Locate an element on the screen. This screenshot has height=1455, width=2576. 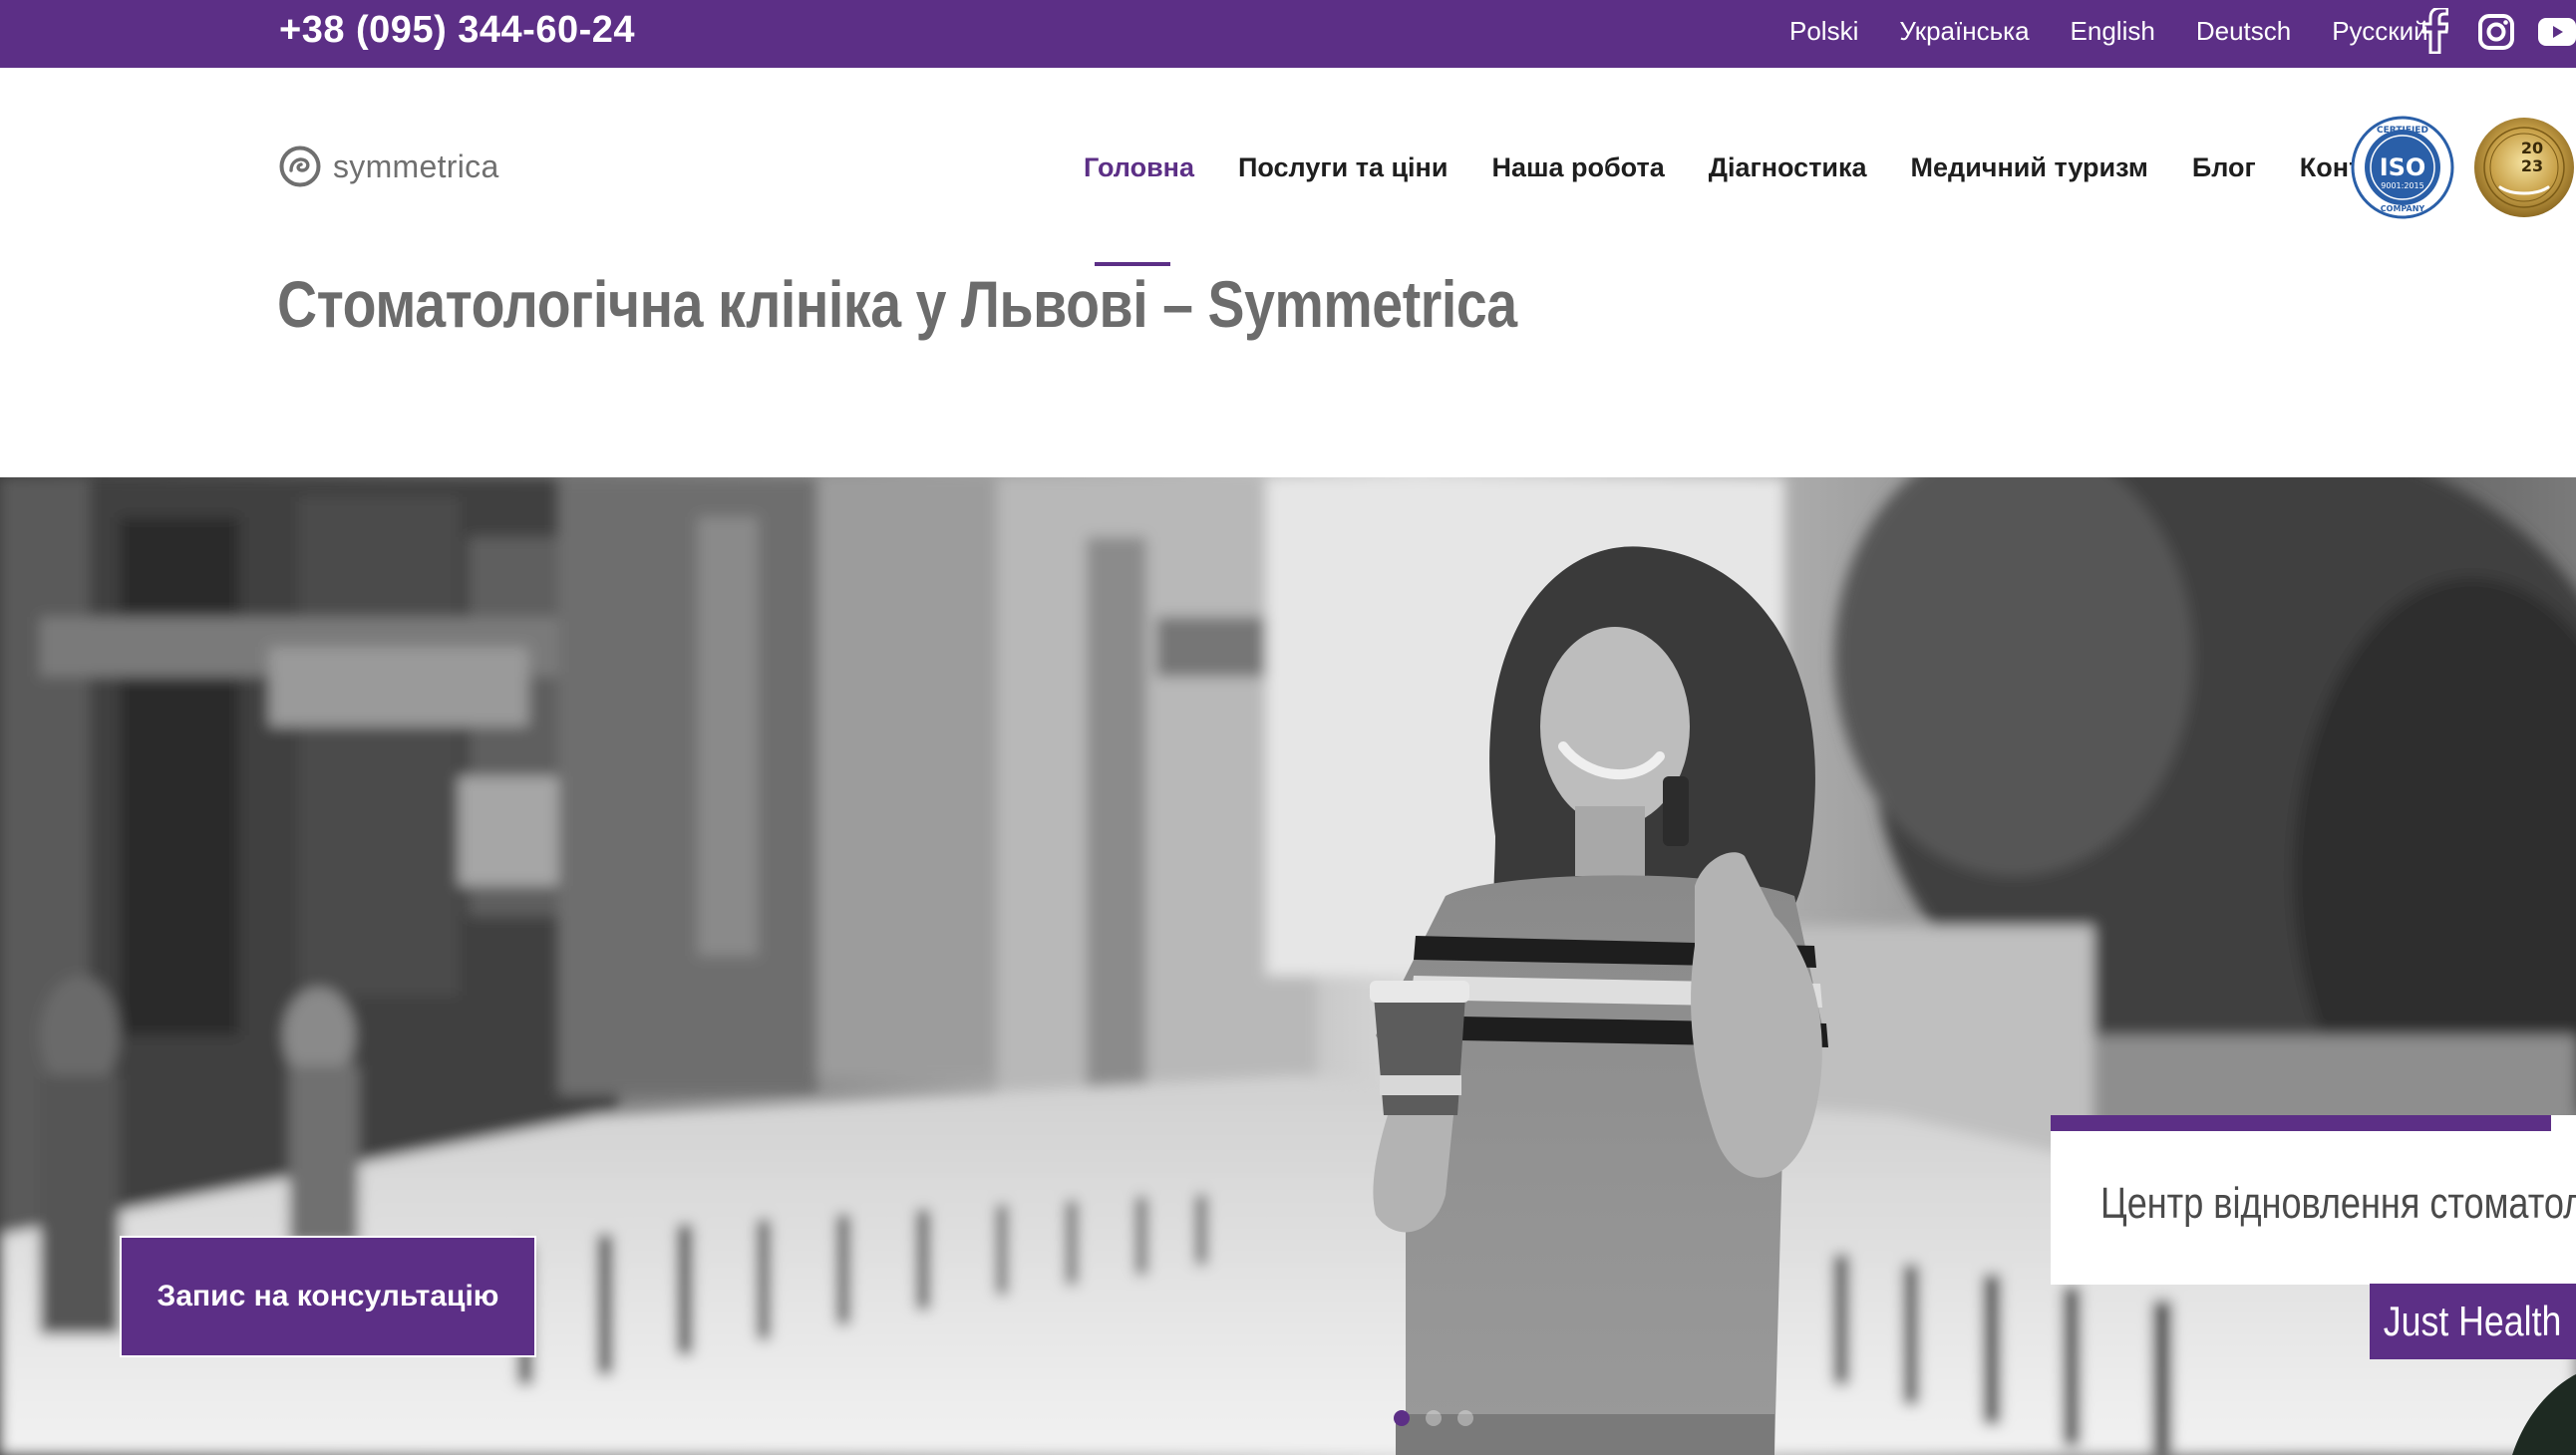
nav-blog: Блог is located at coordinates (2224, 167).